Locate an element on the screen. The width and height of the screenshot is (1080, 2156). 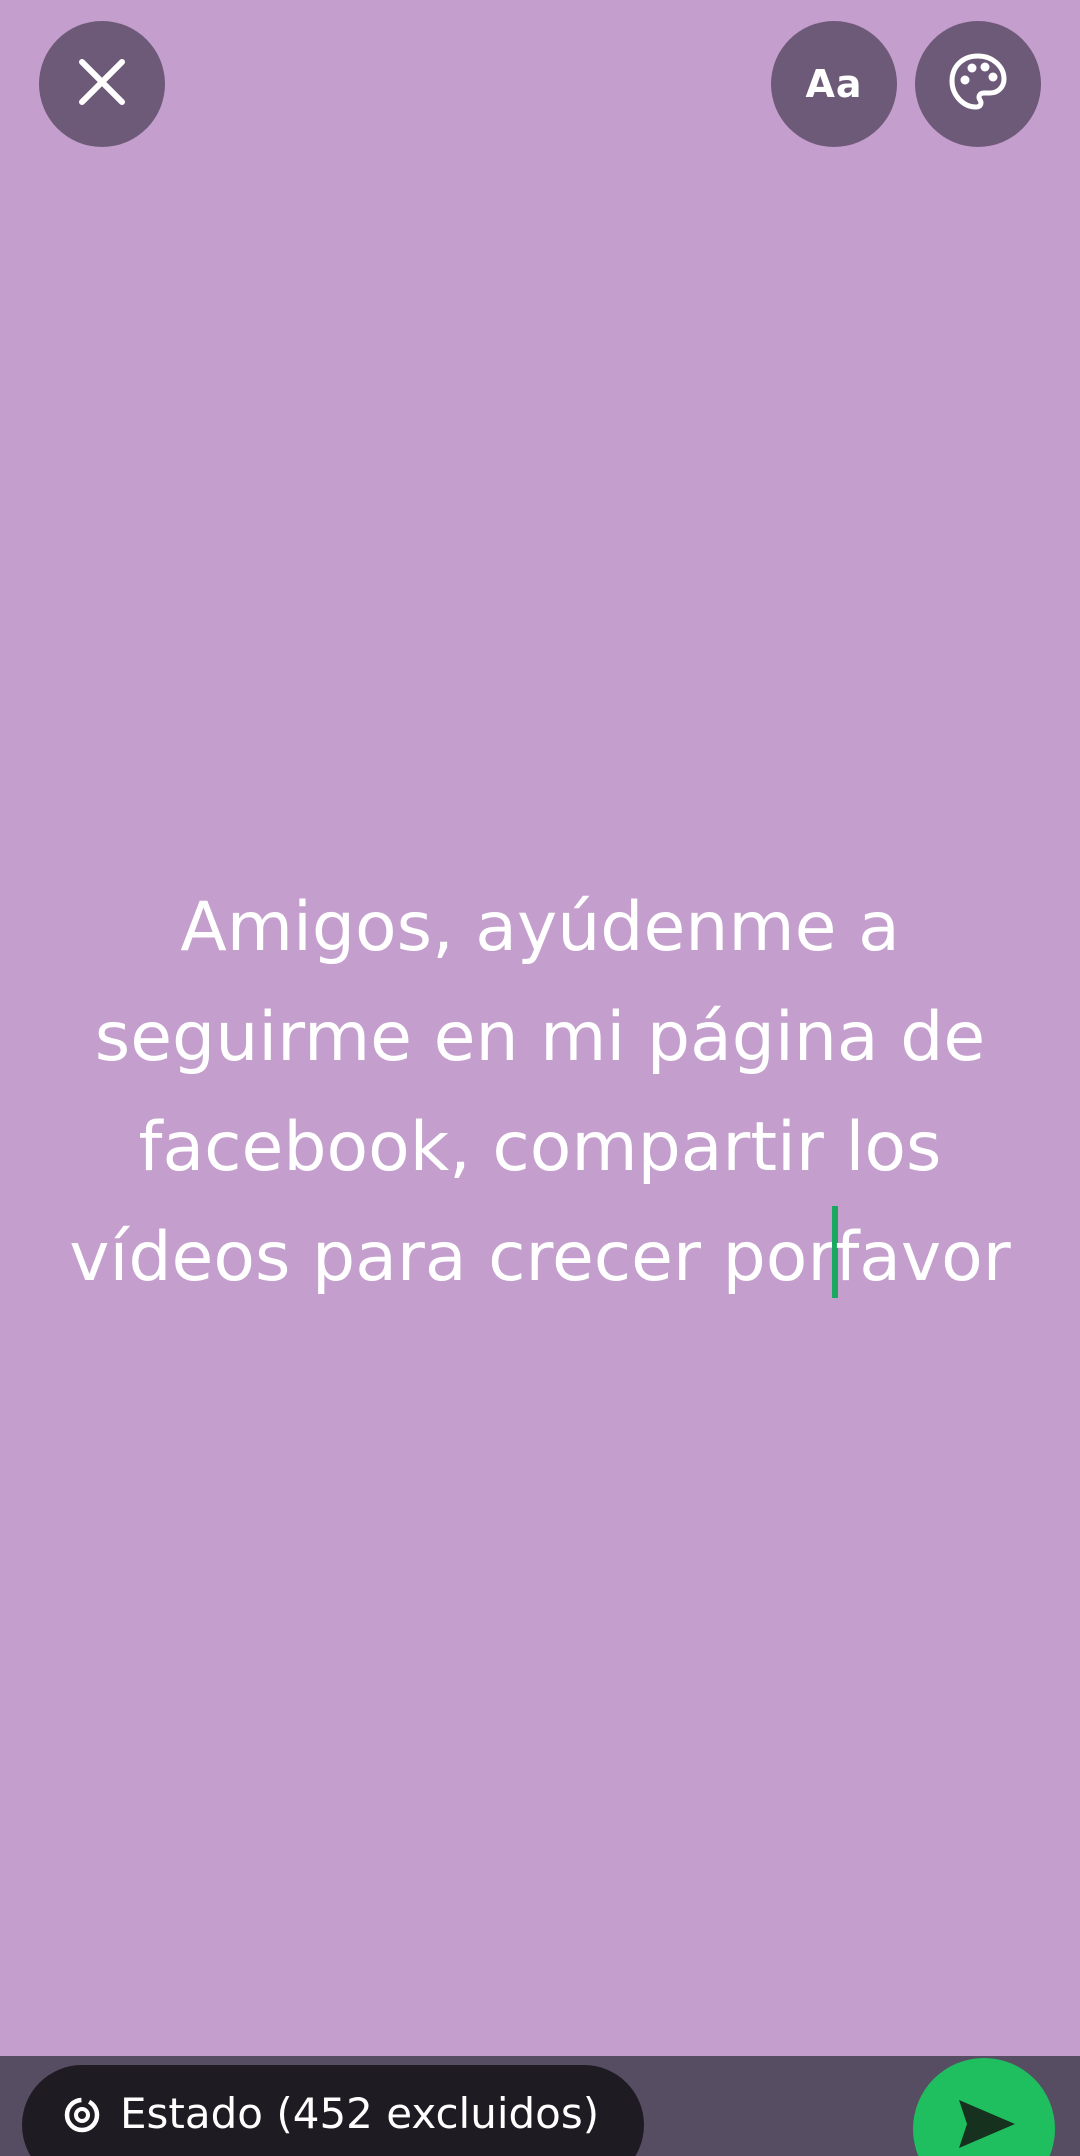
status-audience-button: Estado (452 excluidos) is located at coordinates (333, 2110).